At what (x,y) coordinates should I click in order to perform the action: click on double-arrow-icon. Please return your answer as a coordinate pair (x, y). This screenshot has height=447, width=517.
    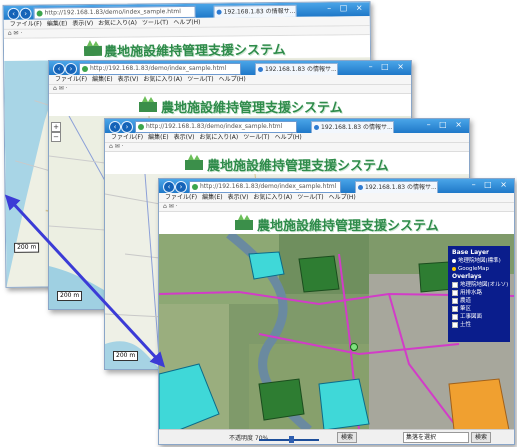
    Looking at the image, I should click on (85, 281).